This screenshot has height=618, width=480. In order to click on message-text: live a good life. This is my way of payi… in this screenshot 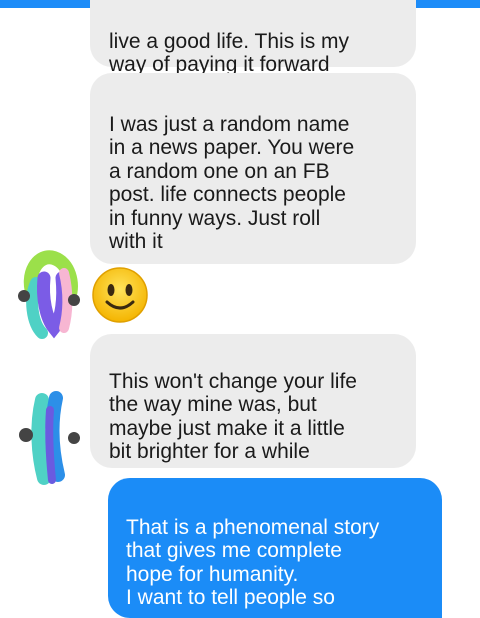, I will do `click(229, 53)`.